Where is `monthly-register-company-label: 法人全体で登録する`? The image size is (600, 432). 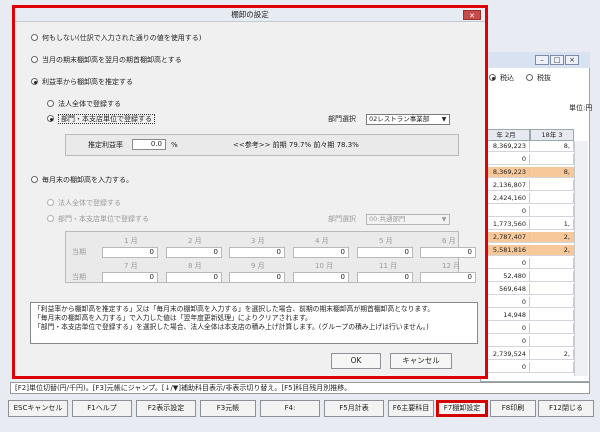
monthly-register-company-label: 法人全体で登録する is located at coordinates (89, 203).